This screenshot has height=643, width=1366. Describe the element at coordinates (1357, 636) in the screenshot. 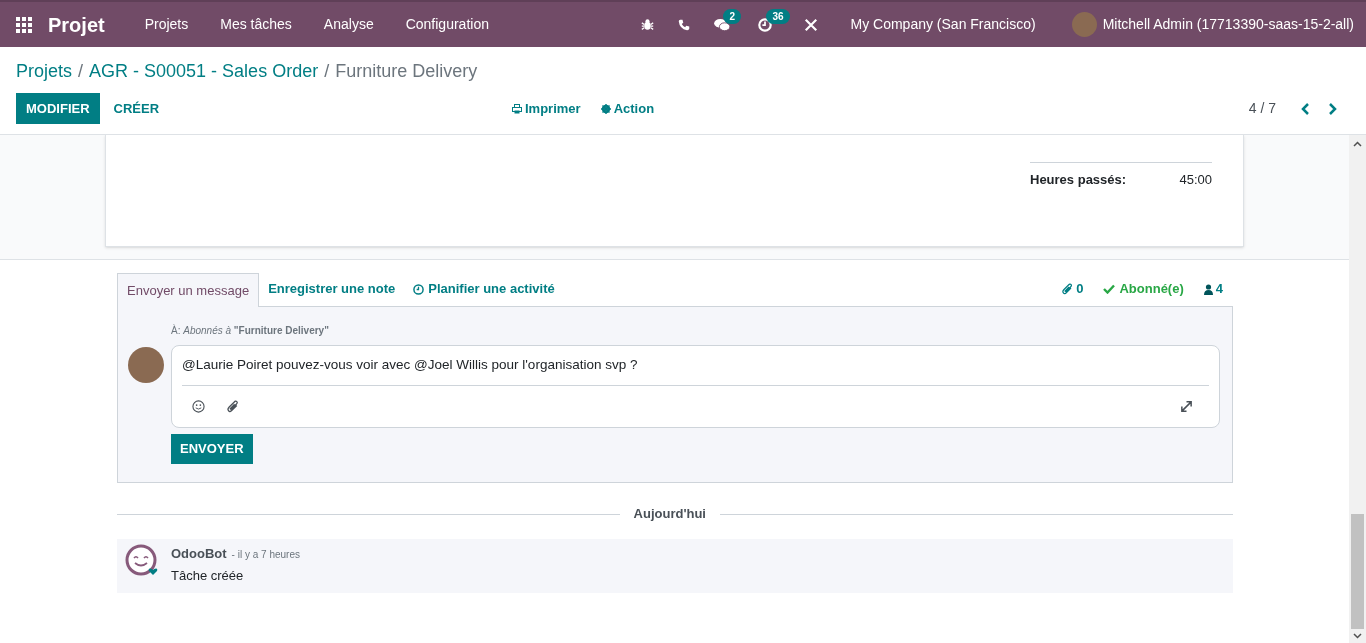

I see `scroll-down-icon` at that location.